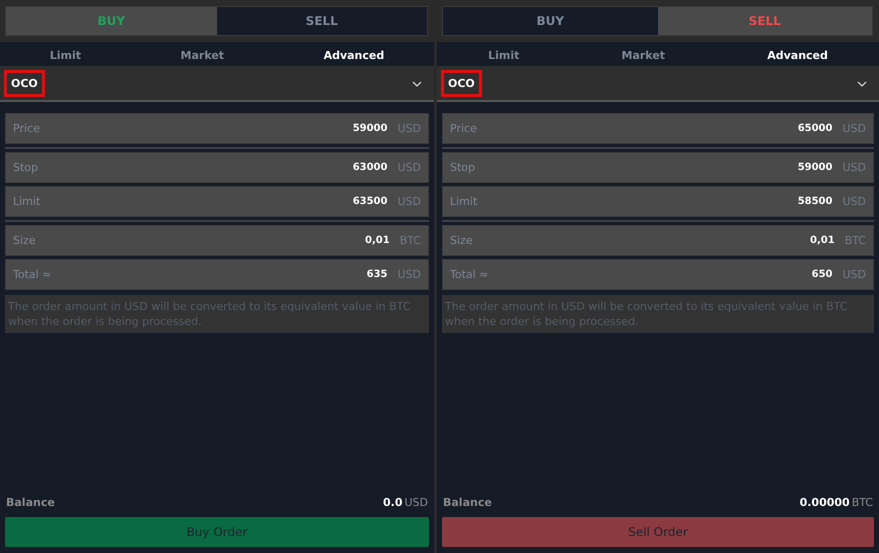  Describe the element at coordinates (862, 502) in the screenshot. I see `balance-unit: BTC` at that location.